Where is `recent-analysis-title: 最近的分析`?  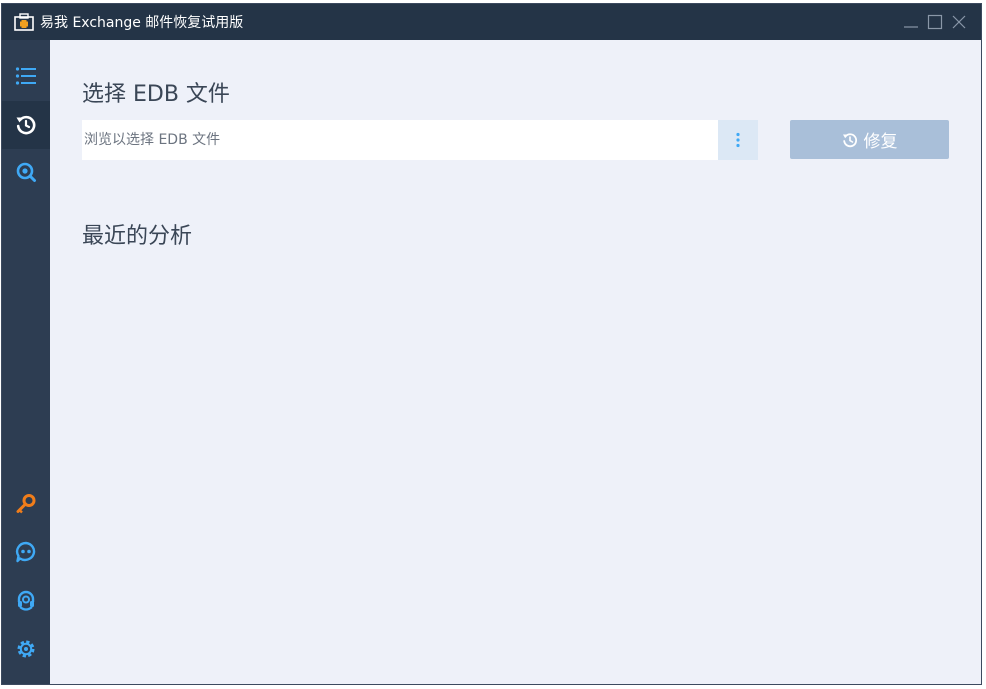
recent-analysis-title: 最近的分析 is located at coordinates (137, 236).